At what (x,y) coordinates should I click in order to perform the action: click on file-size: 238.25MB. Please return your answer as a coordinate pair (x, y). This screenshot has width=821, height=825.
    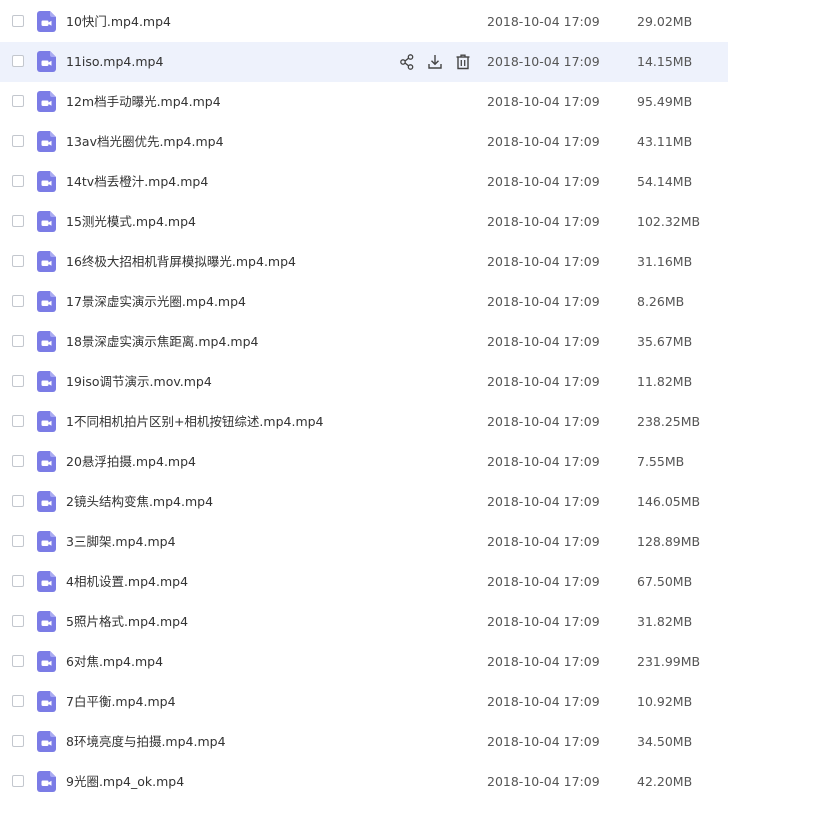
    Looking at the image, I should click on (669, 421).